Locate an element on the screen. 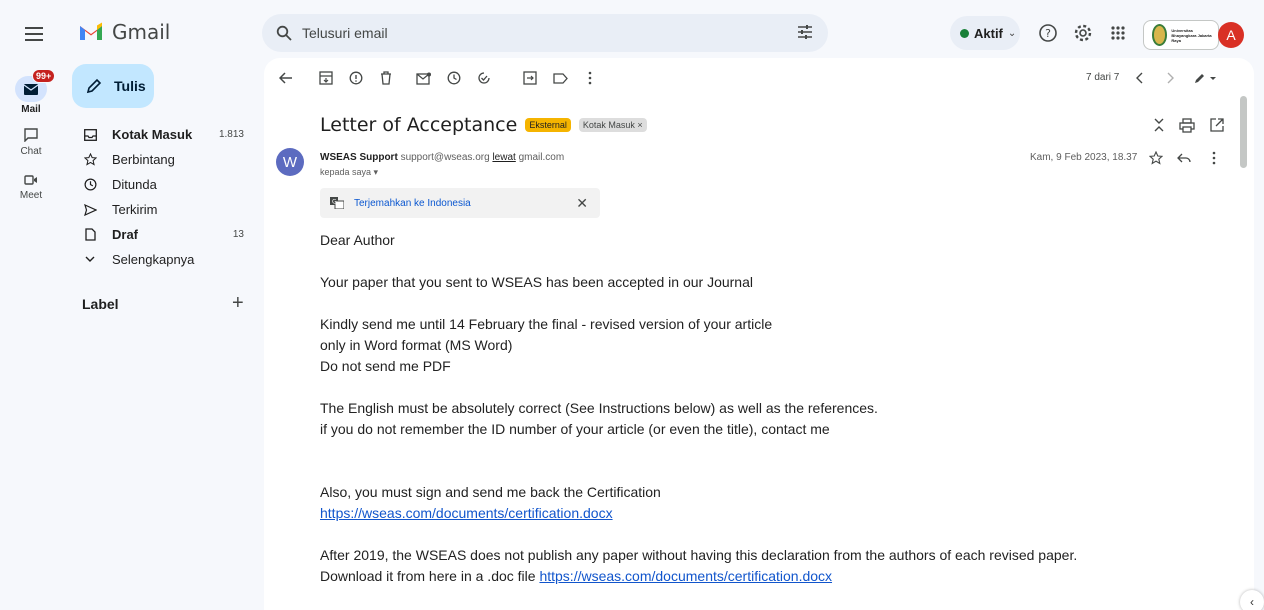 This screenshot has width=1264, height=610. rail-meet: Meet is located at coordinates (31, 187).